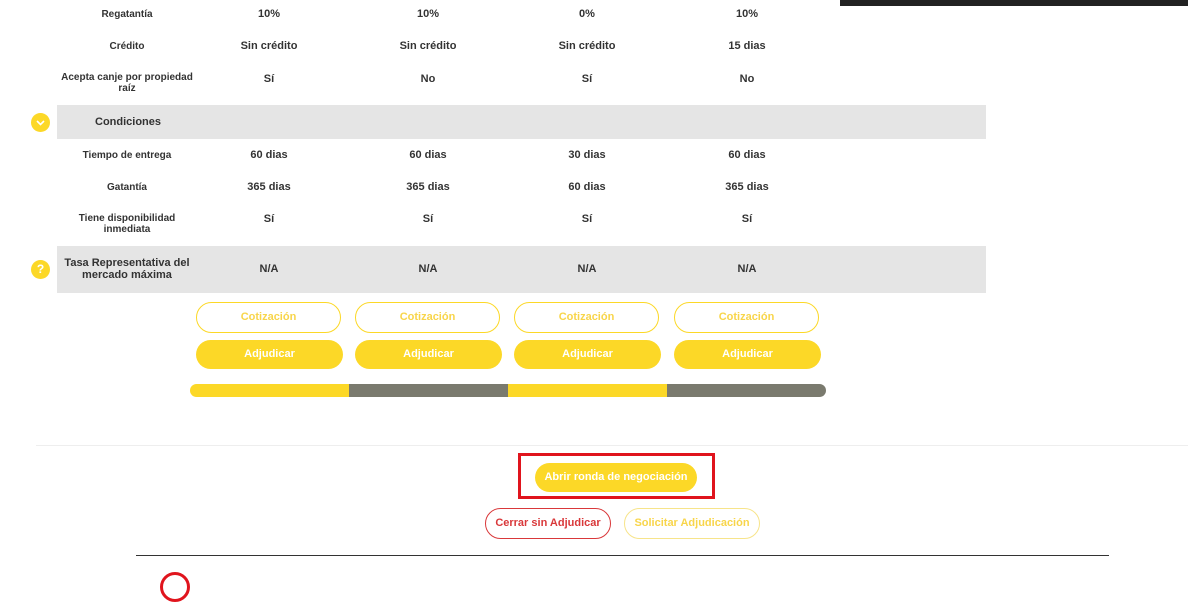 This screenshot has width=1188, height=602. Describe the element at coordinates (587, 155) in the screenshot. I see `cell-value: 30 dias` at that location.